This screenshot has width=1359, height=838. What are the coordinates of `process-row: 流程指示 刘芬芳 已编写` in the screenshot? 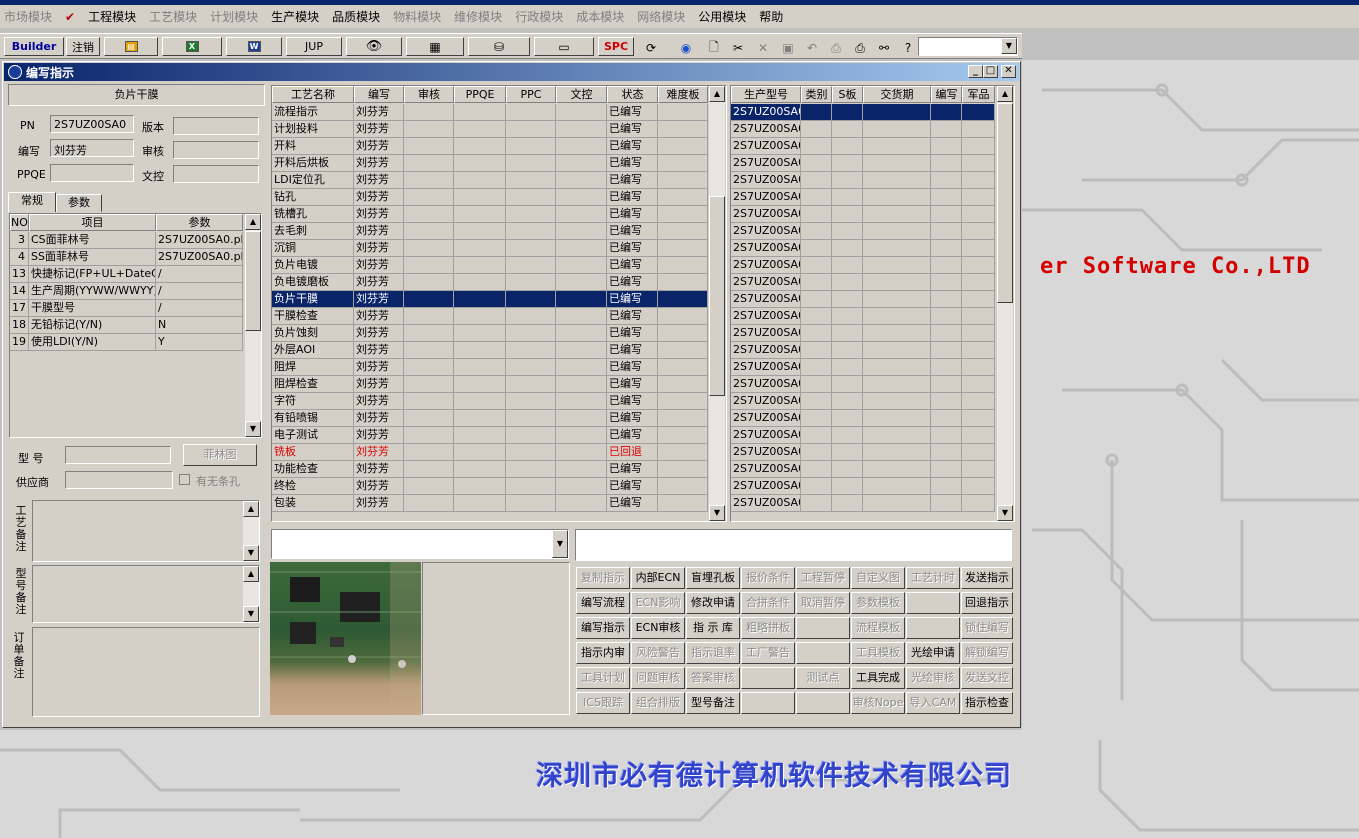 It's located at (490, 112).